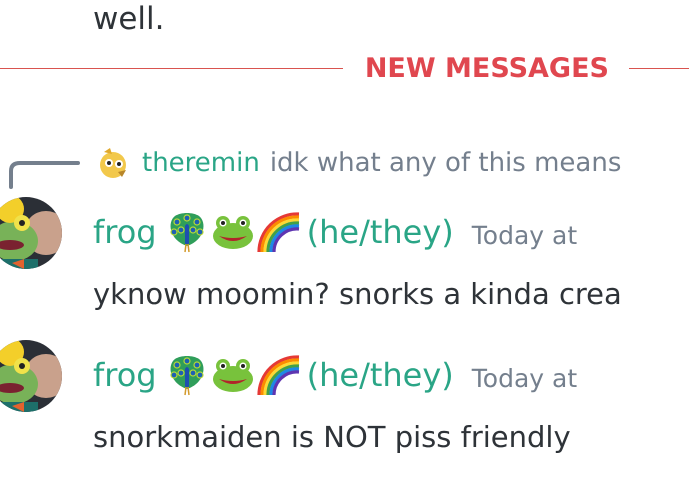 The width and height of the screenshot is (689, 492). Describe the element at coordinates (487, 68) in the screenshot. I see `new-messages-label: NEW MESSAGES` at that location.